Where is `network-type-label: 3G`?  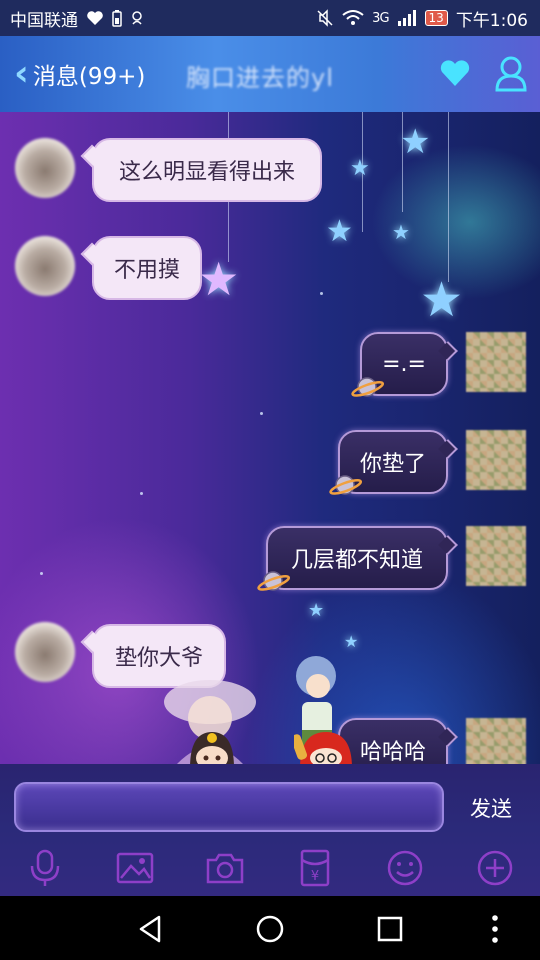
network-type-label: 3G is located at coordinates (380, 18).